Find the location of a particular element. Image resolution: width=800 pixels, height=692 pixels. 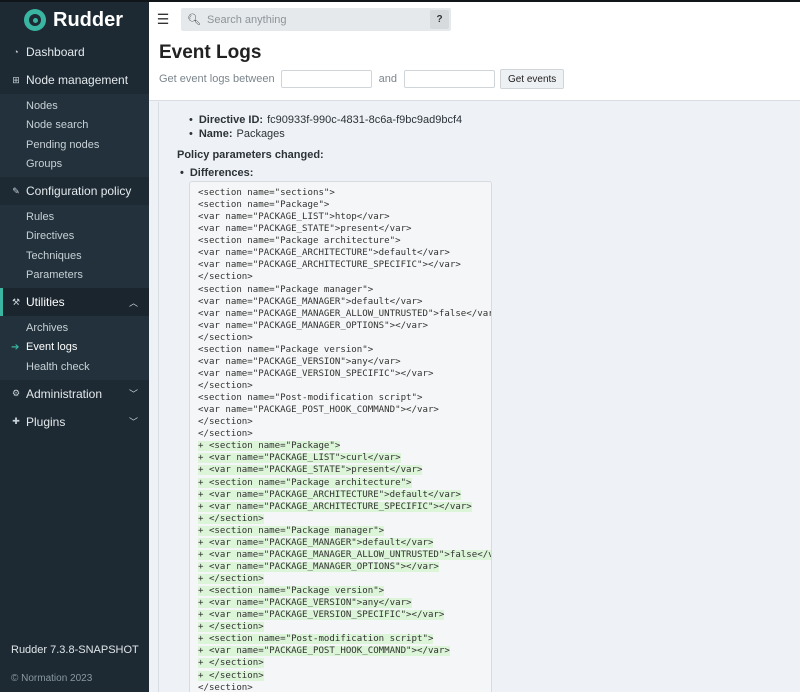

diff-line-added: + <section name="Package"> is located at coordinates (344, 446).